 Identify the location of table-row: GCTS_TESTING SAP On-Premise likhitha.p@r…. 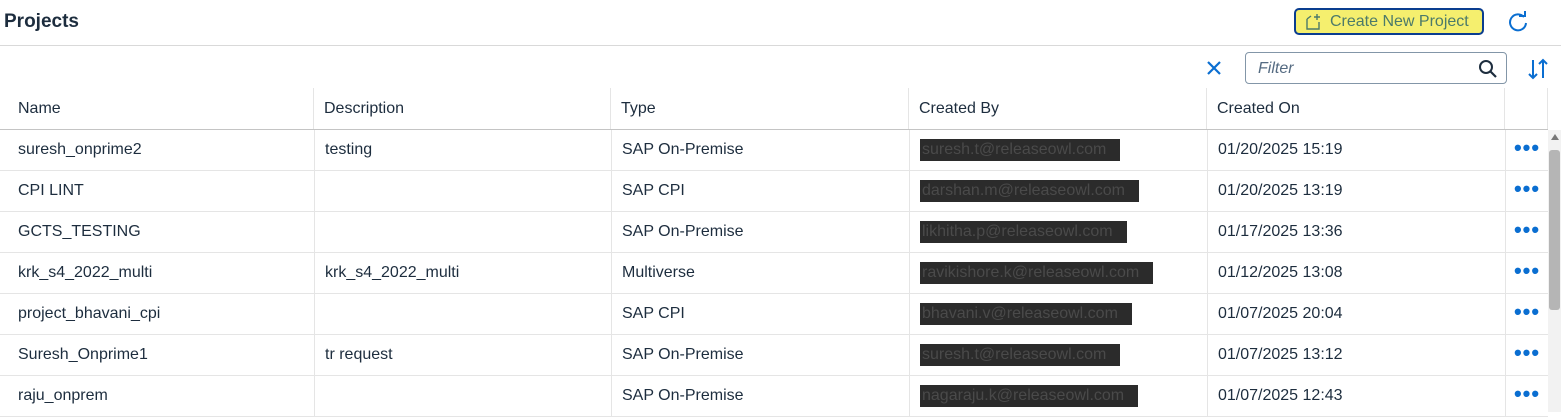
(774, 232).